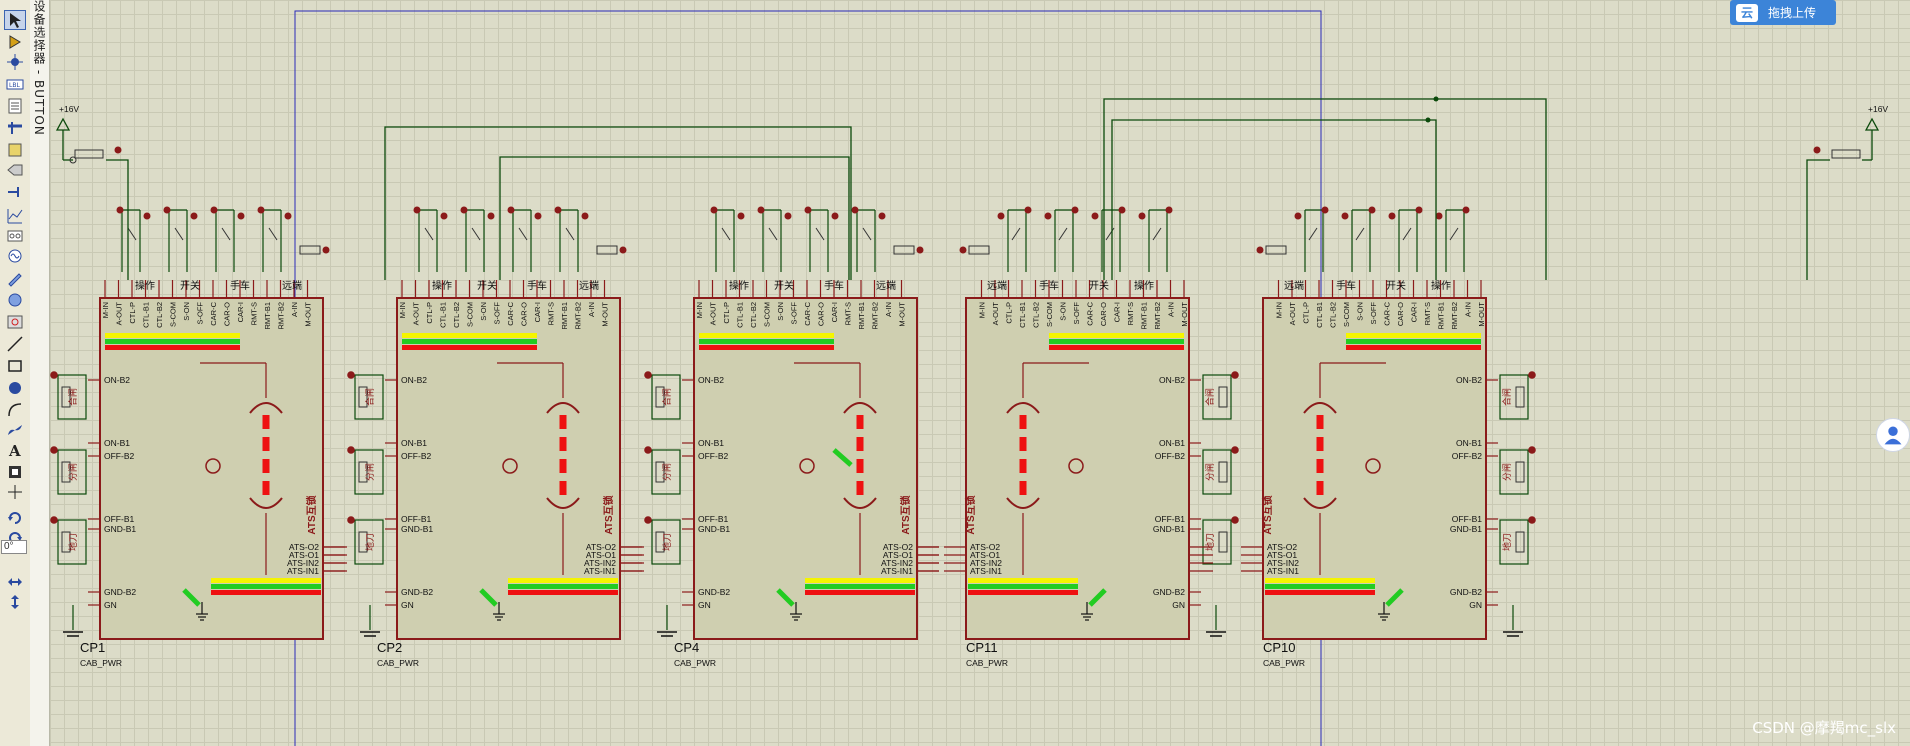 This screenshot has width=1910, height=746. Describe the element at coordinates (15, 518) in the screenshot. I see `rotate-cw-tool-button` at that location.